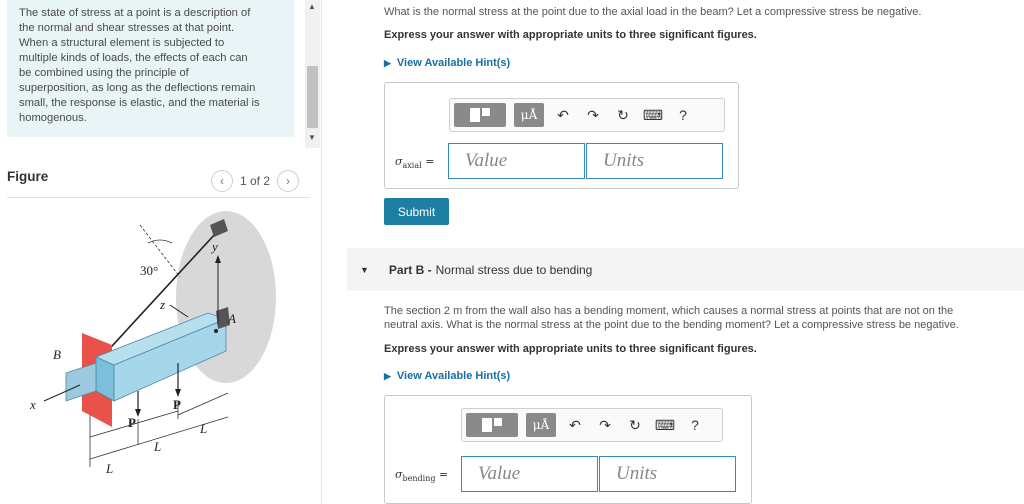 This screenshot has height=504, width=1024. What do you see at coordinates (109, 468) in the screenshot?
I see `label-l3: L` at bounding box center [109, 468].